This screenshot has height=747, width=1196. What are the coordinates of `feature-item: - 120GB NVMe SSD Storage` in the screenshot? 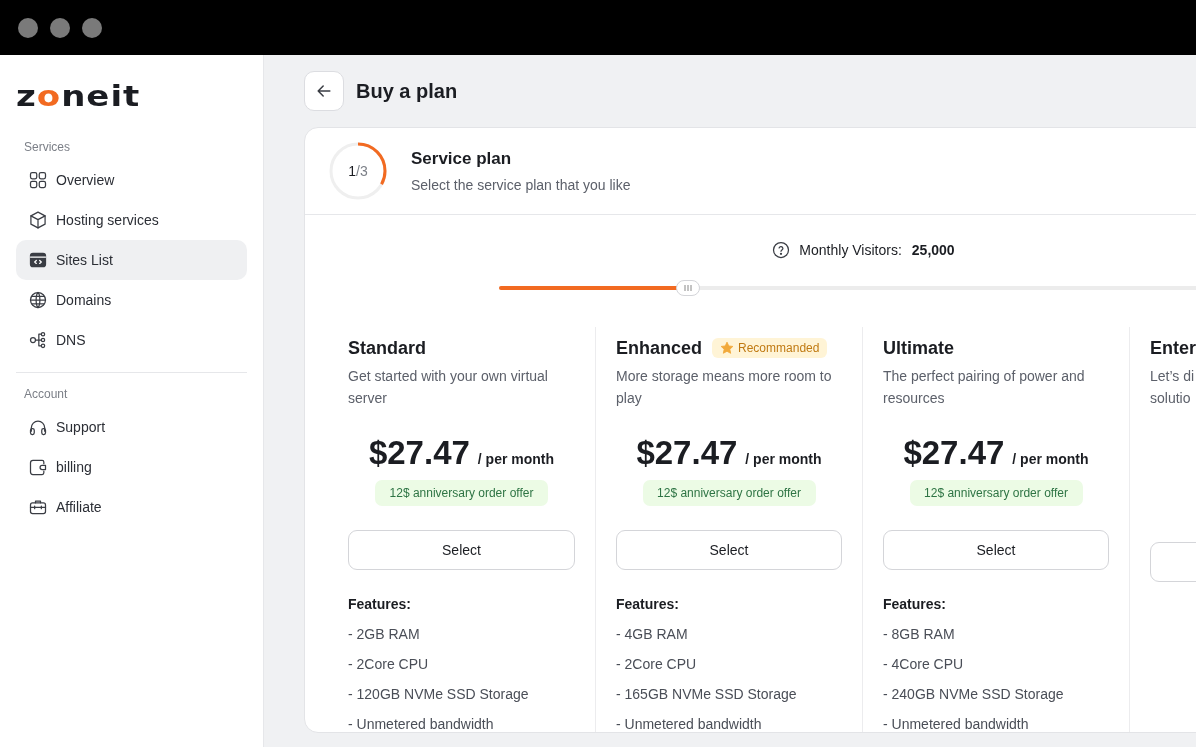 It's located at (439, 694).